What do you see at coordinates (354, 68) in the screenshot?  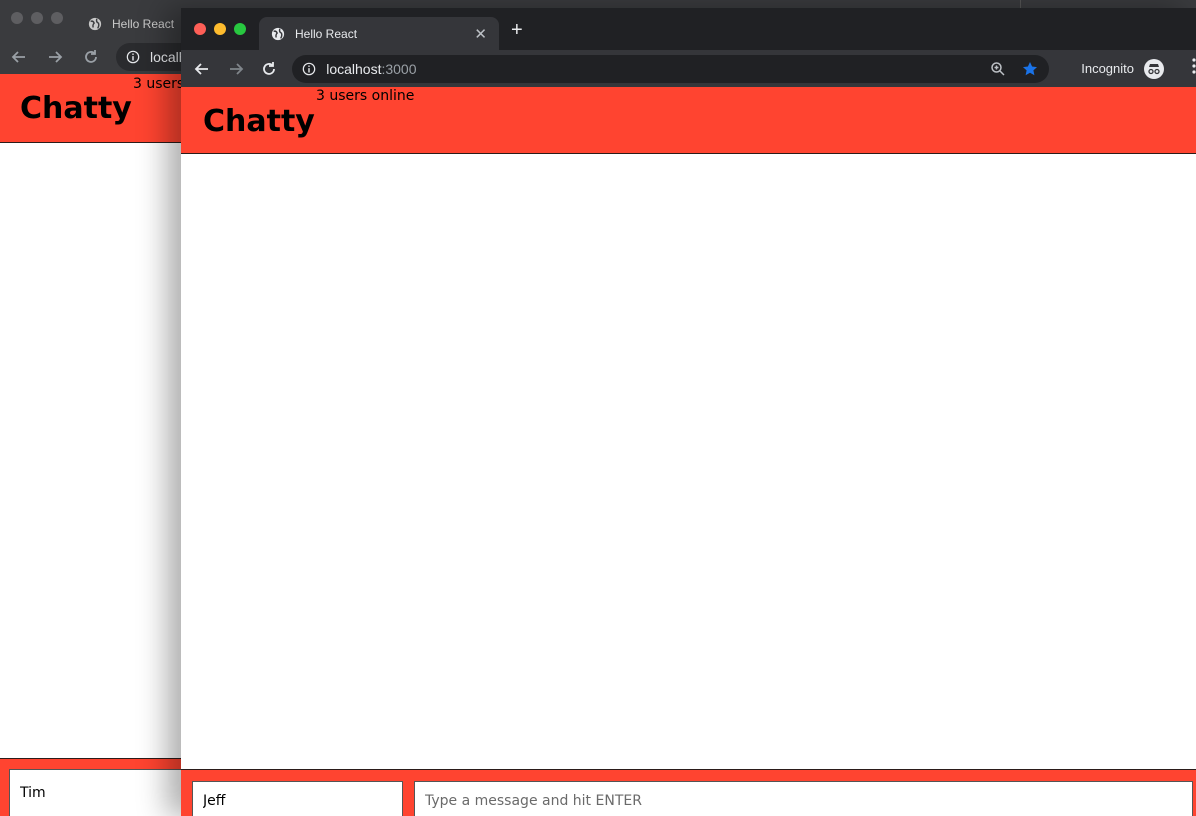 I see `url-host: localhost` at bounding box center [354, 68].